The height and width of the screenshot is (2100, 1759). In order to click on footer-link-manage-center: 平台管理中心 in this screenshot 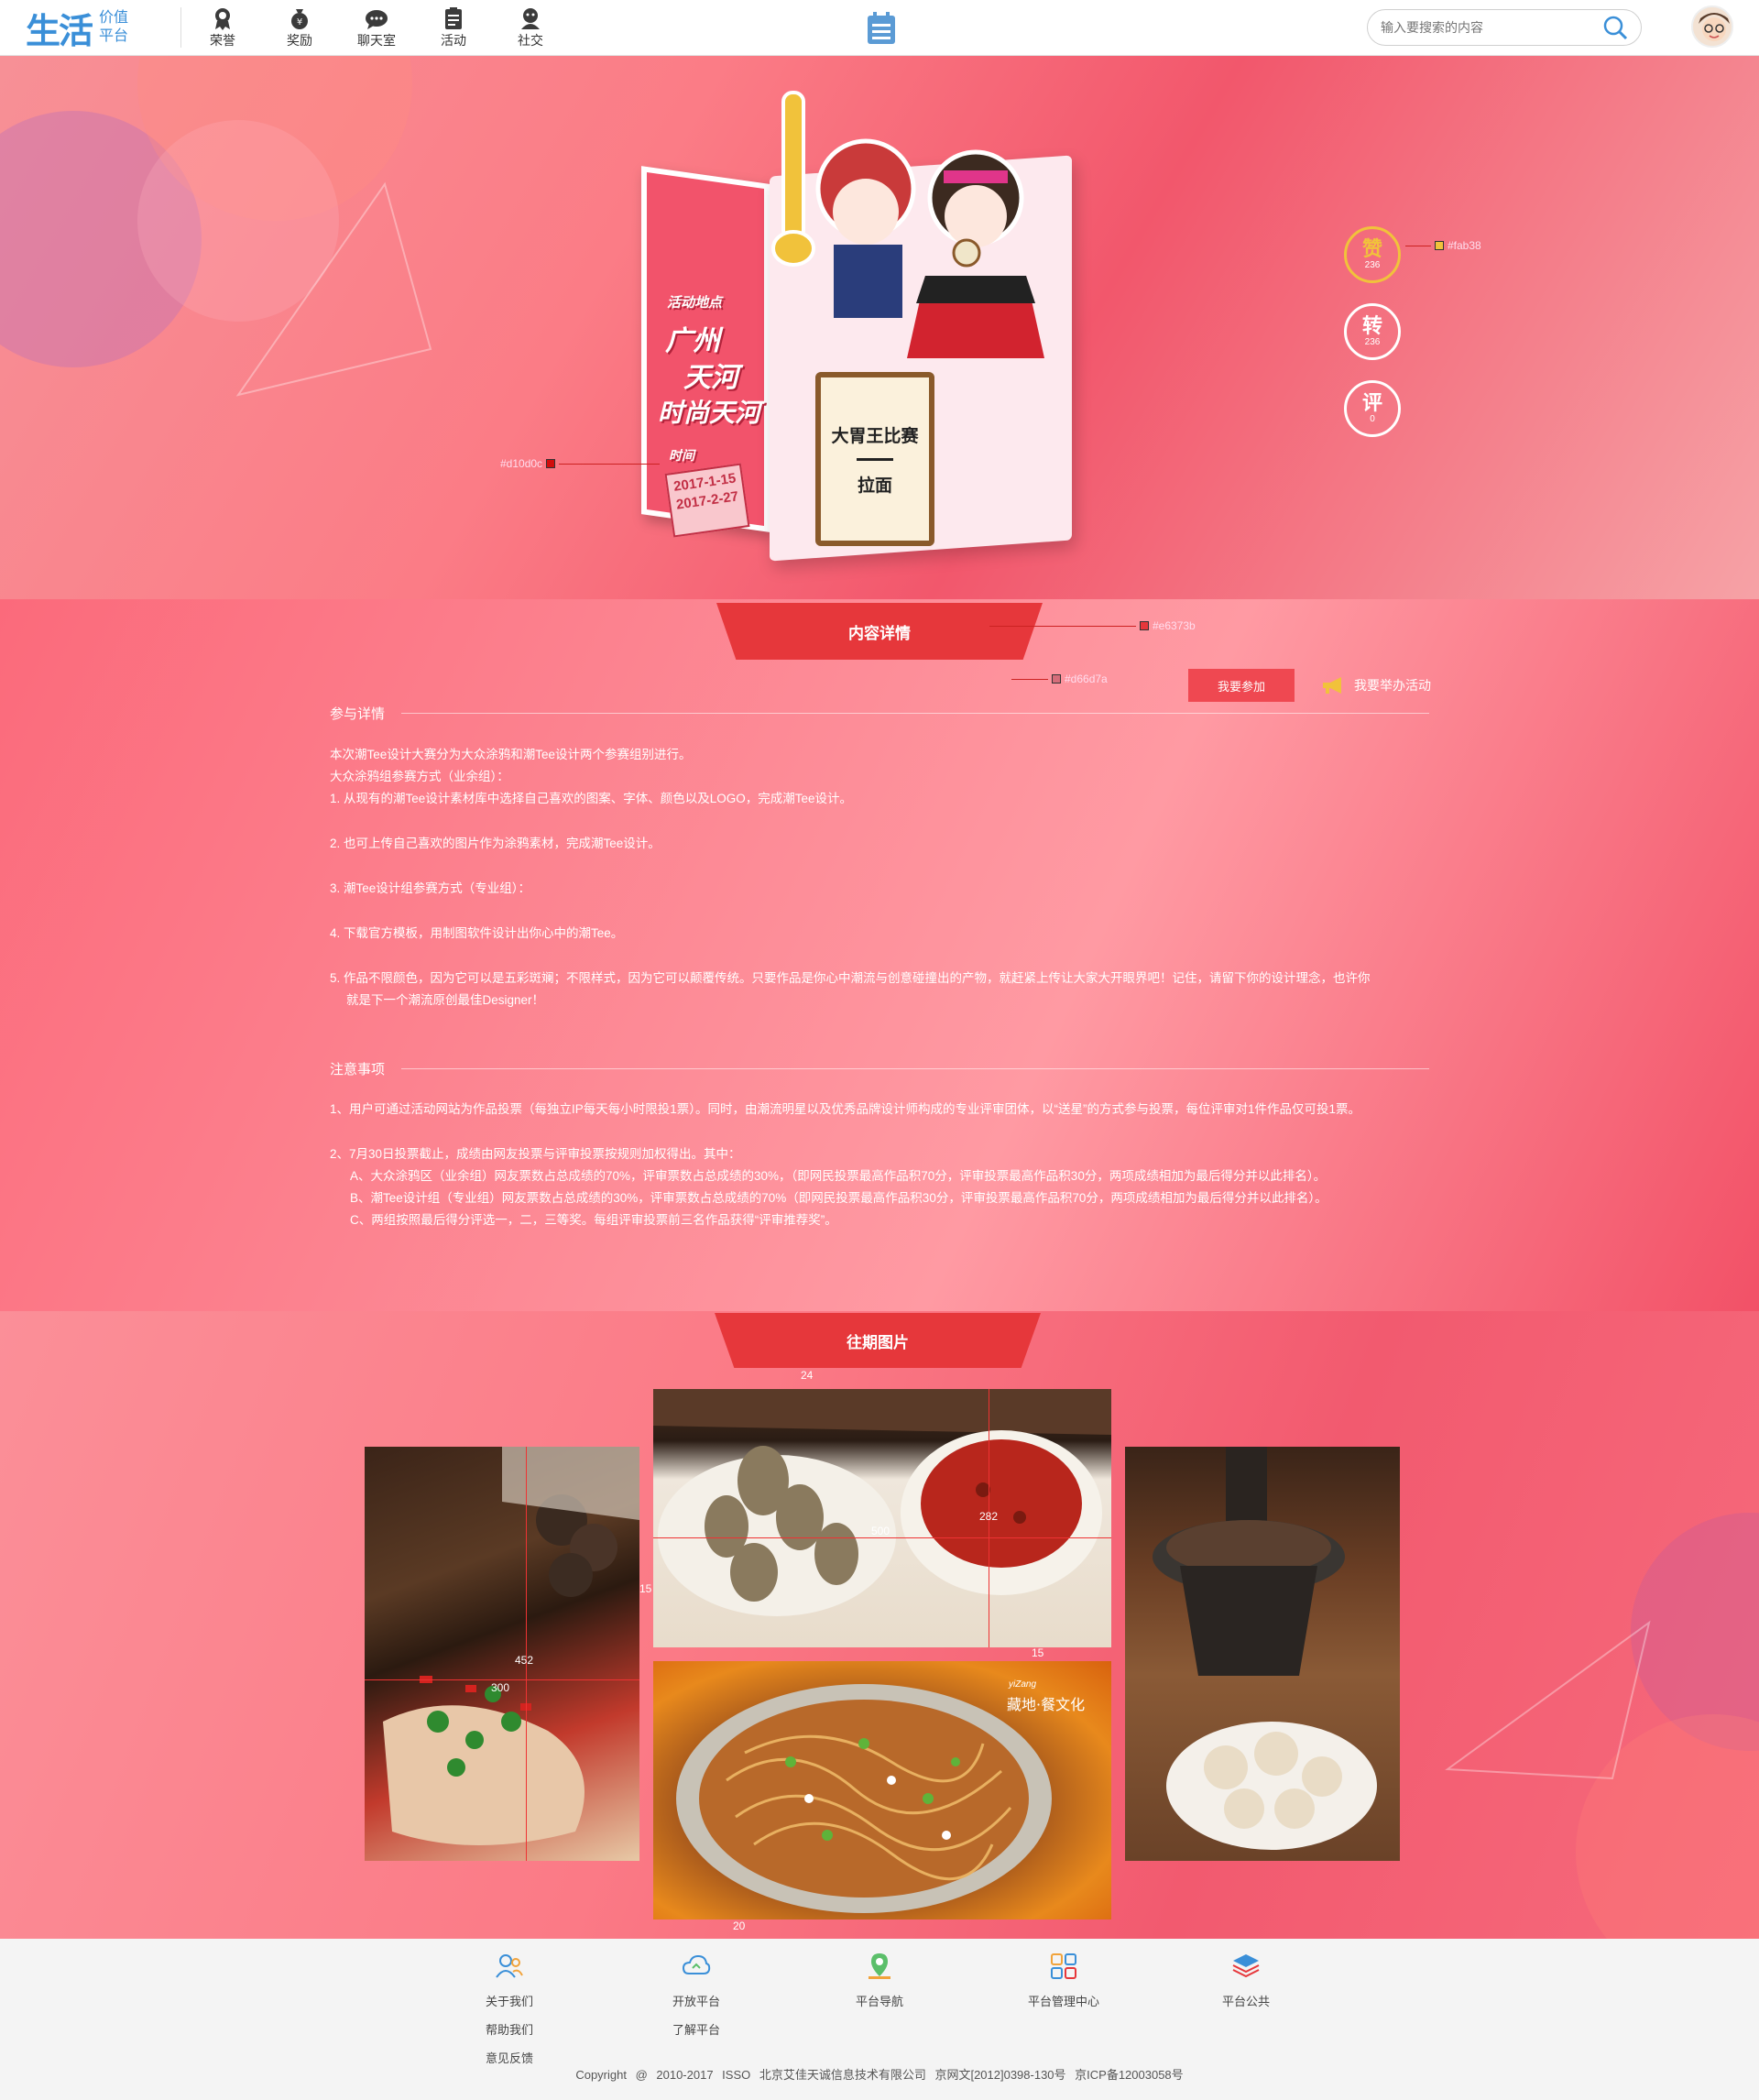, I will do `click(1063, 2000)`.